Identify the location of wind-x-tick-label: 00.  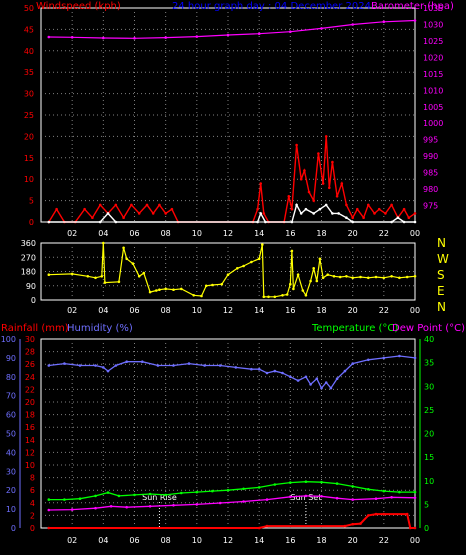
(415, 233).